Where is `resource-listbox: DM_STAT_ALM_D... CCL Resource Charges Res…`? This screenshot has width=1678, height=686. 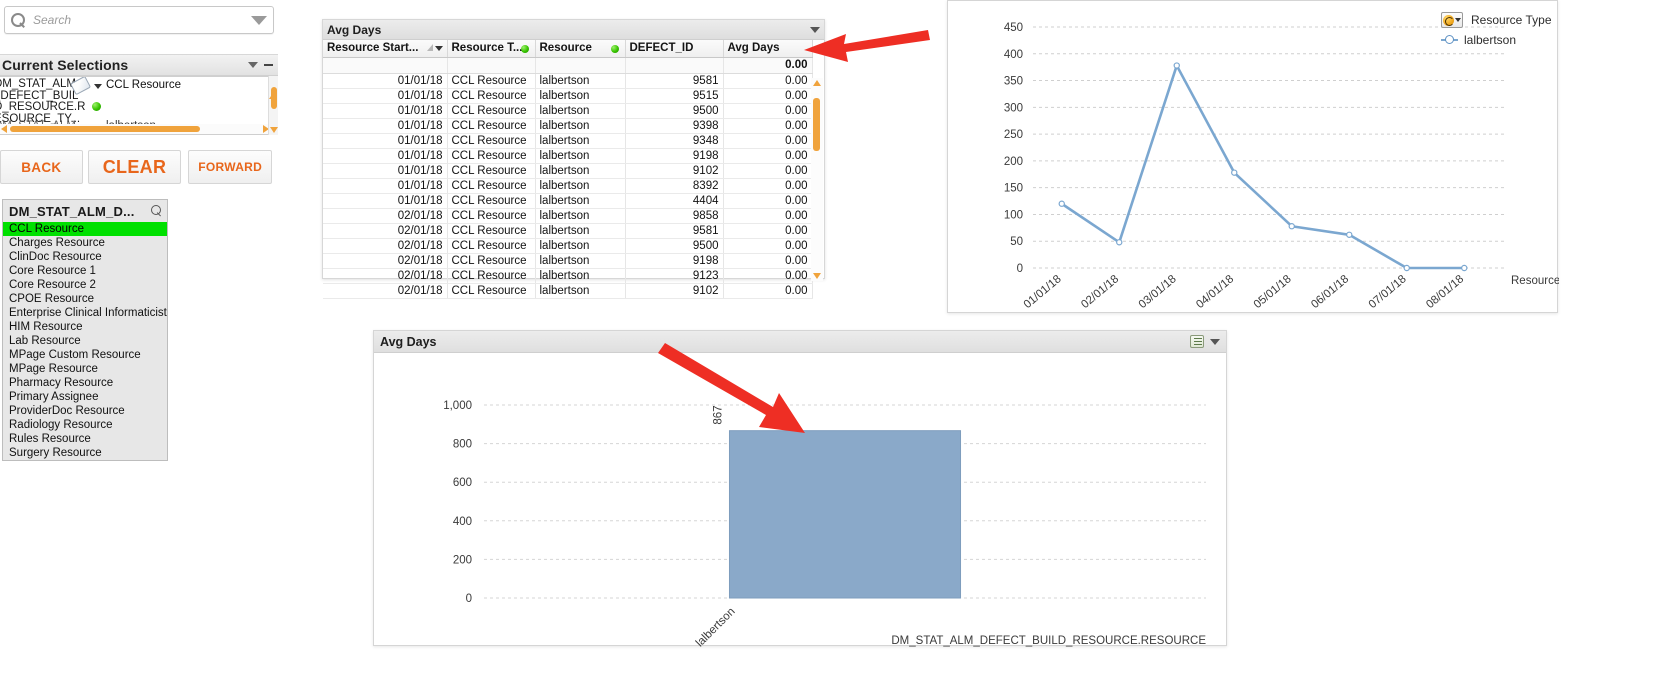 resource-listbox: DM_STAT_ALM_D... CCL Resource Charges Res… is located at coordinates (85, 330).